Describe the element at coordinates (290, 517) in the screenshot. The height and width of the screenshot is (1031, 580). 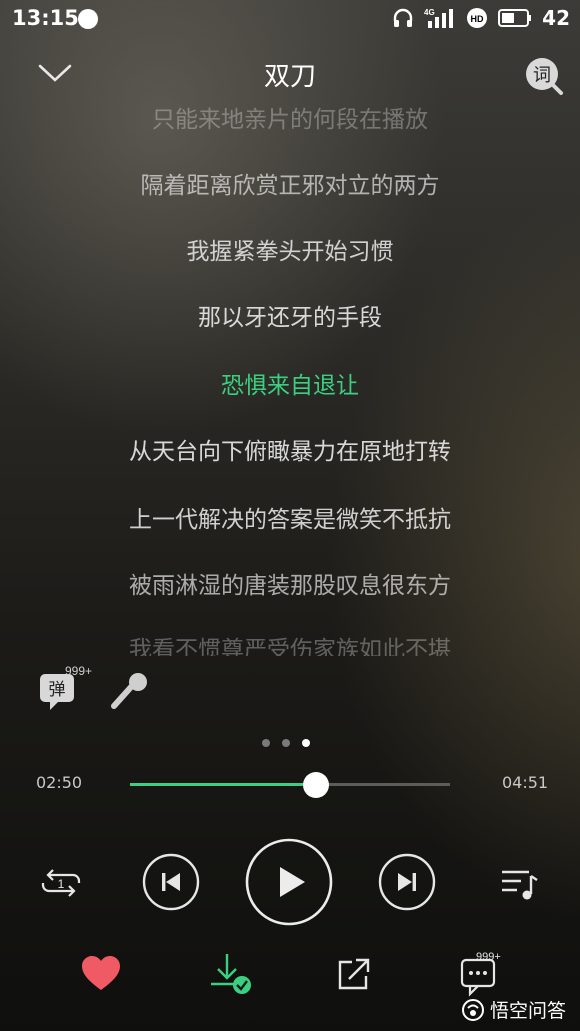
I see `lyric-line: 上一代解决的答案是微笑不抵抗` at that location.